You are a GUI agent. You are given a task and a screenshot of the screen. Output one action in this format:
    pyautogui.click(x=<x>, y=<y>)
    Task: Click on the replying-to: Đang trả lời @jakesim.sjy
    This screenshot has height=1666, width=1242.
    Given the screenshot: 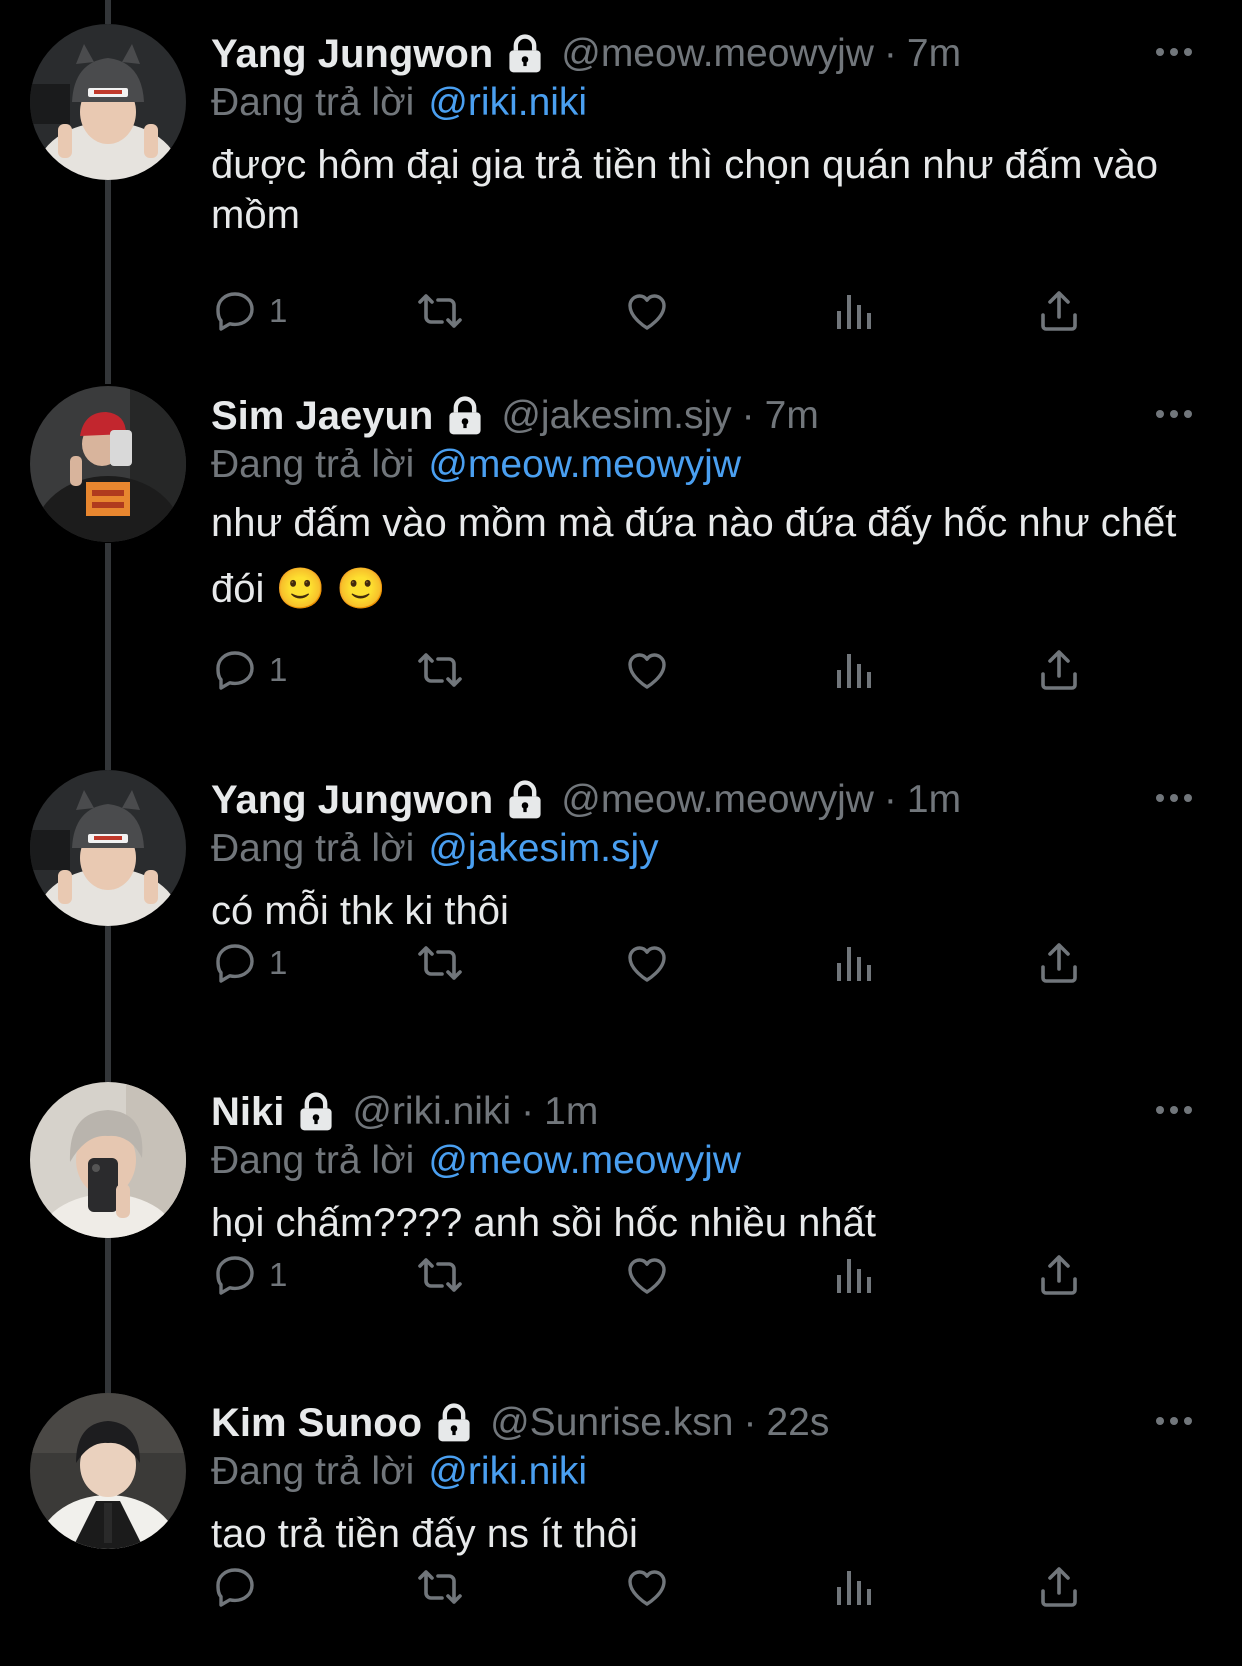 What is the action you would take?
    pyautogui.click(x=435, y=849)
    